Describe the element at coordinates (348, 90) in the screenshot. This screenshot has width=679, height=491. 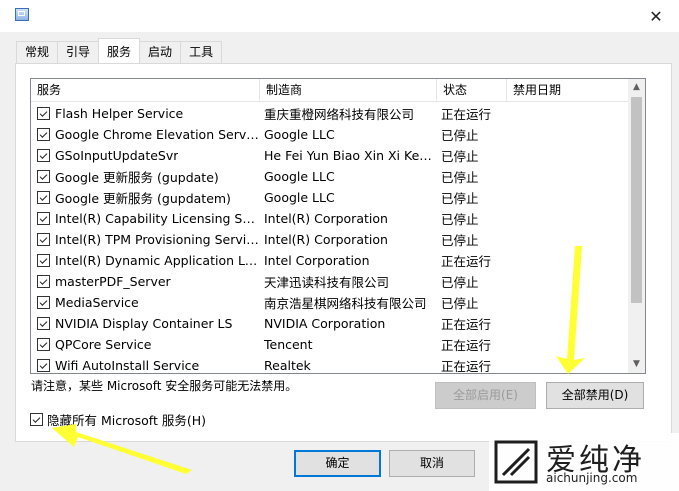
I see `column-header-manufacturer: 制造商` at that location.